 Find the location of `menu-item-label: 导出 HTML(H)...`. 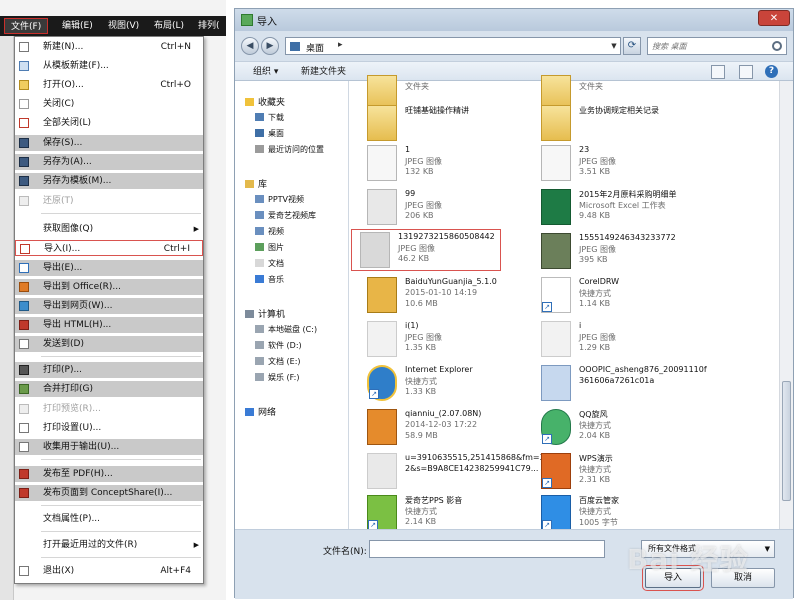

menu-item-label: 导出 HTML(H)... is located at coordinates (77, 325).